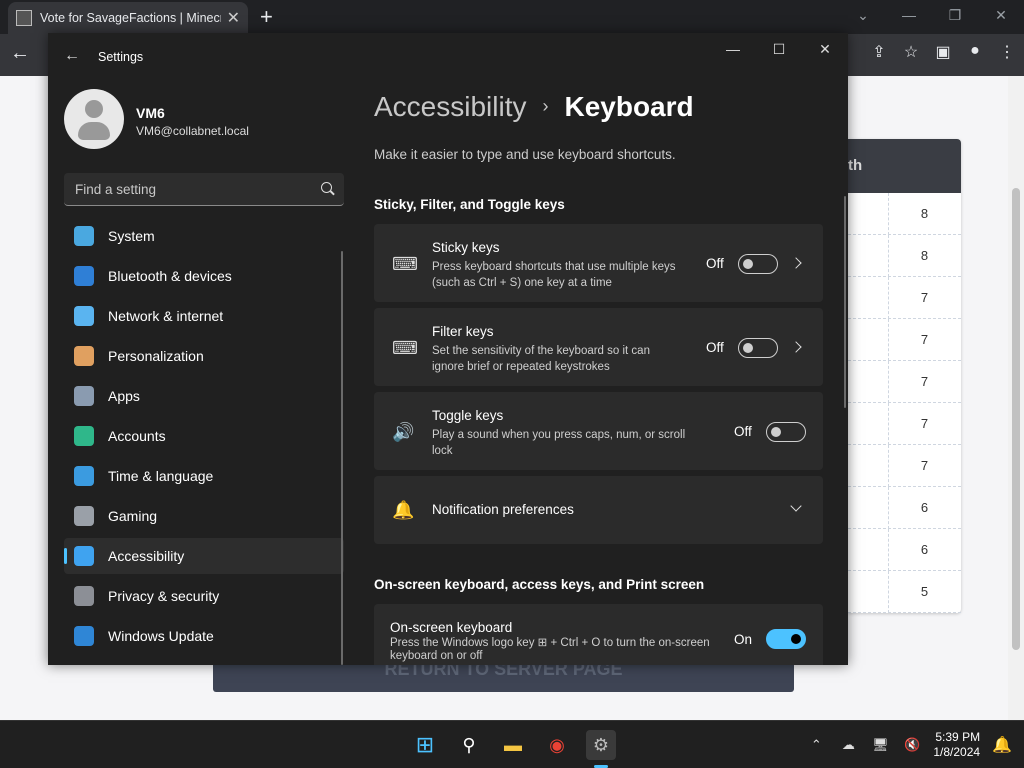 The image size is (1024, 768). I want to click on sidebar-item-time-language: Time & language, so click(204, 476).